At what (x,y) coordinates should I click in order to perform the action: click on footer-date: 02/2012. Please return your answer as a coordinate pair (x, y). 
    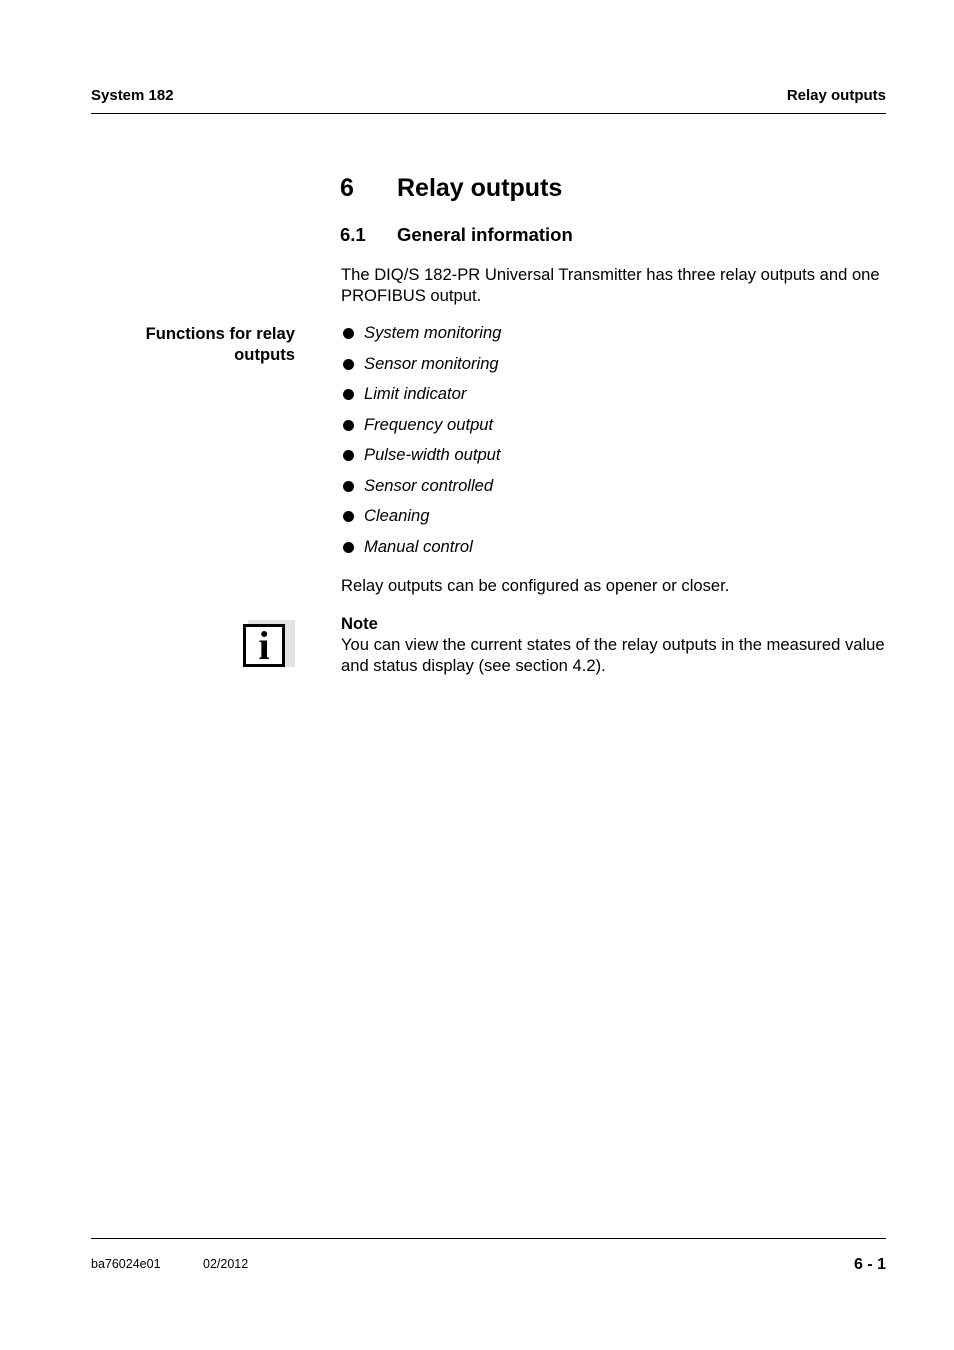
    Looking at the image, I should click on (226, 1264).